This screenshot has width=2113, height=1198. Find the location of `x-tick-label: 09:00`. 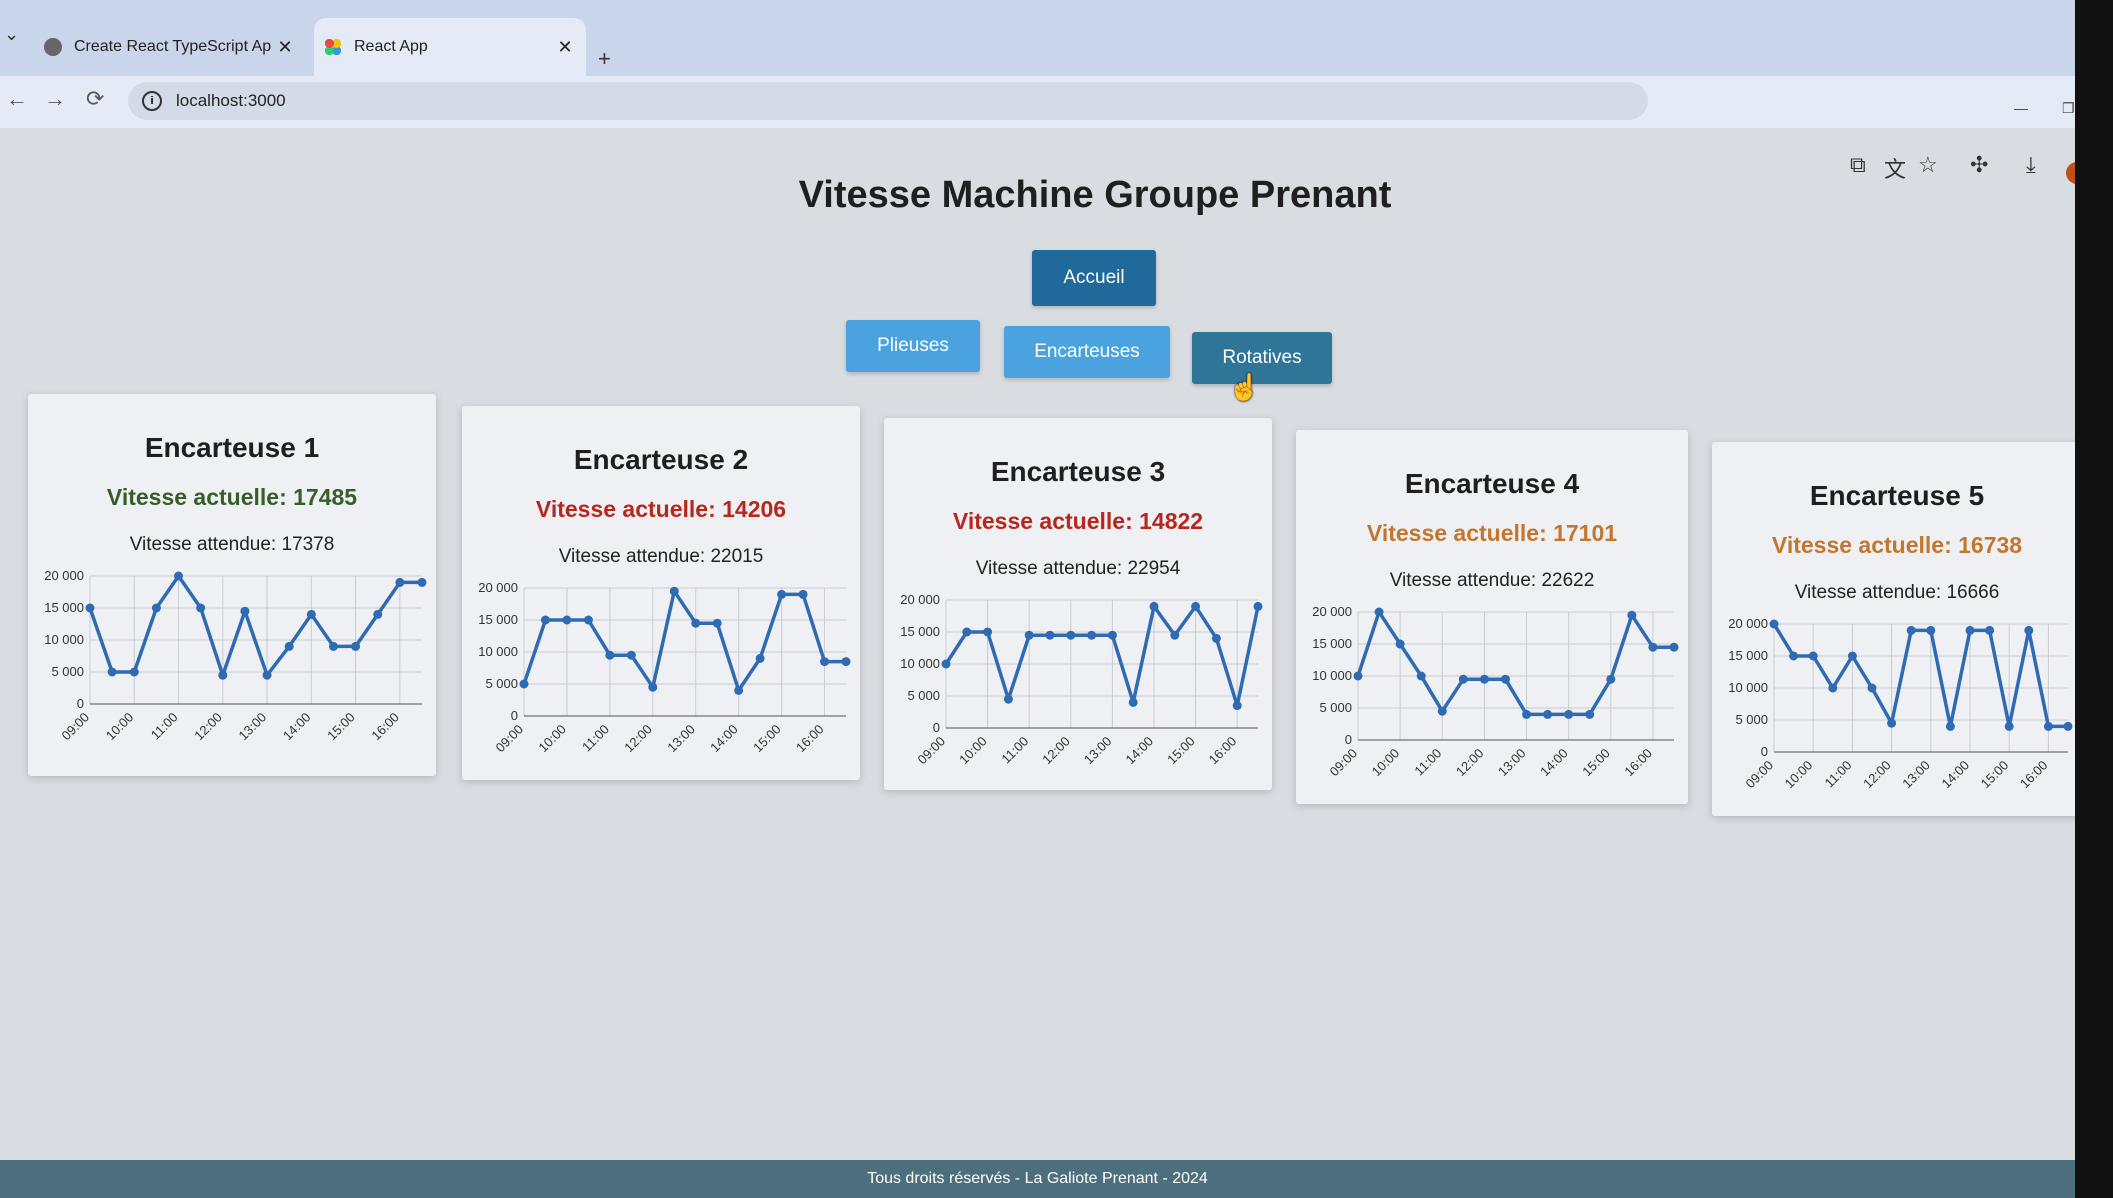

x-tick-label: 09:00 is located at coordinates (932, 751).